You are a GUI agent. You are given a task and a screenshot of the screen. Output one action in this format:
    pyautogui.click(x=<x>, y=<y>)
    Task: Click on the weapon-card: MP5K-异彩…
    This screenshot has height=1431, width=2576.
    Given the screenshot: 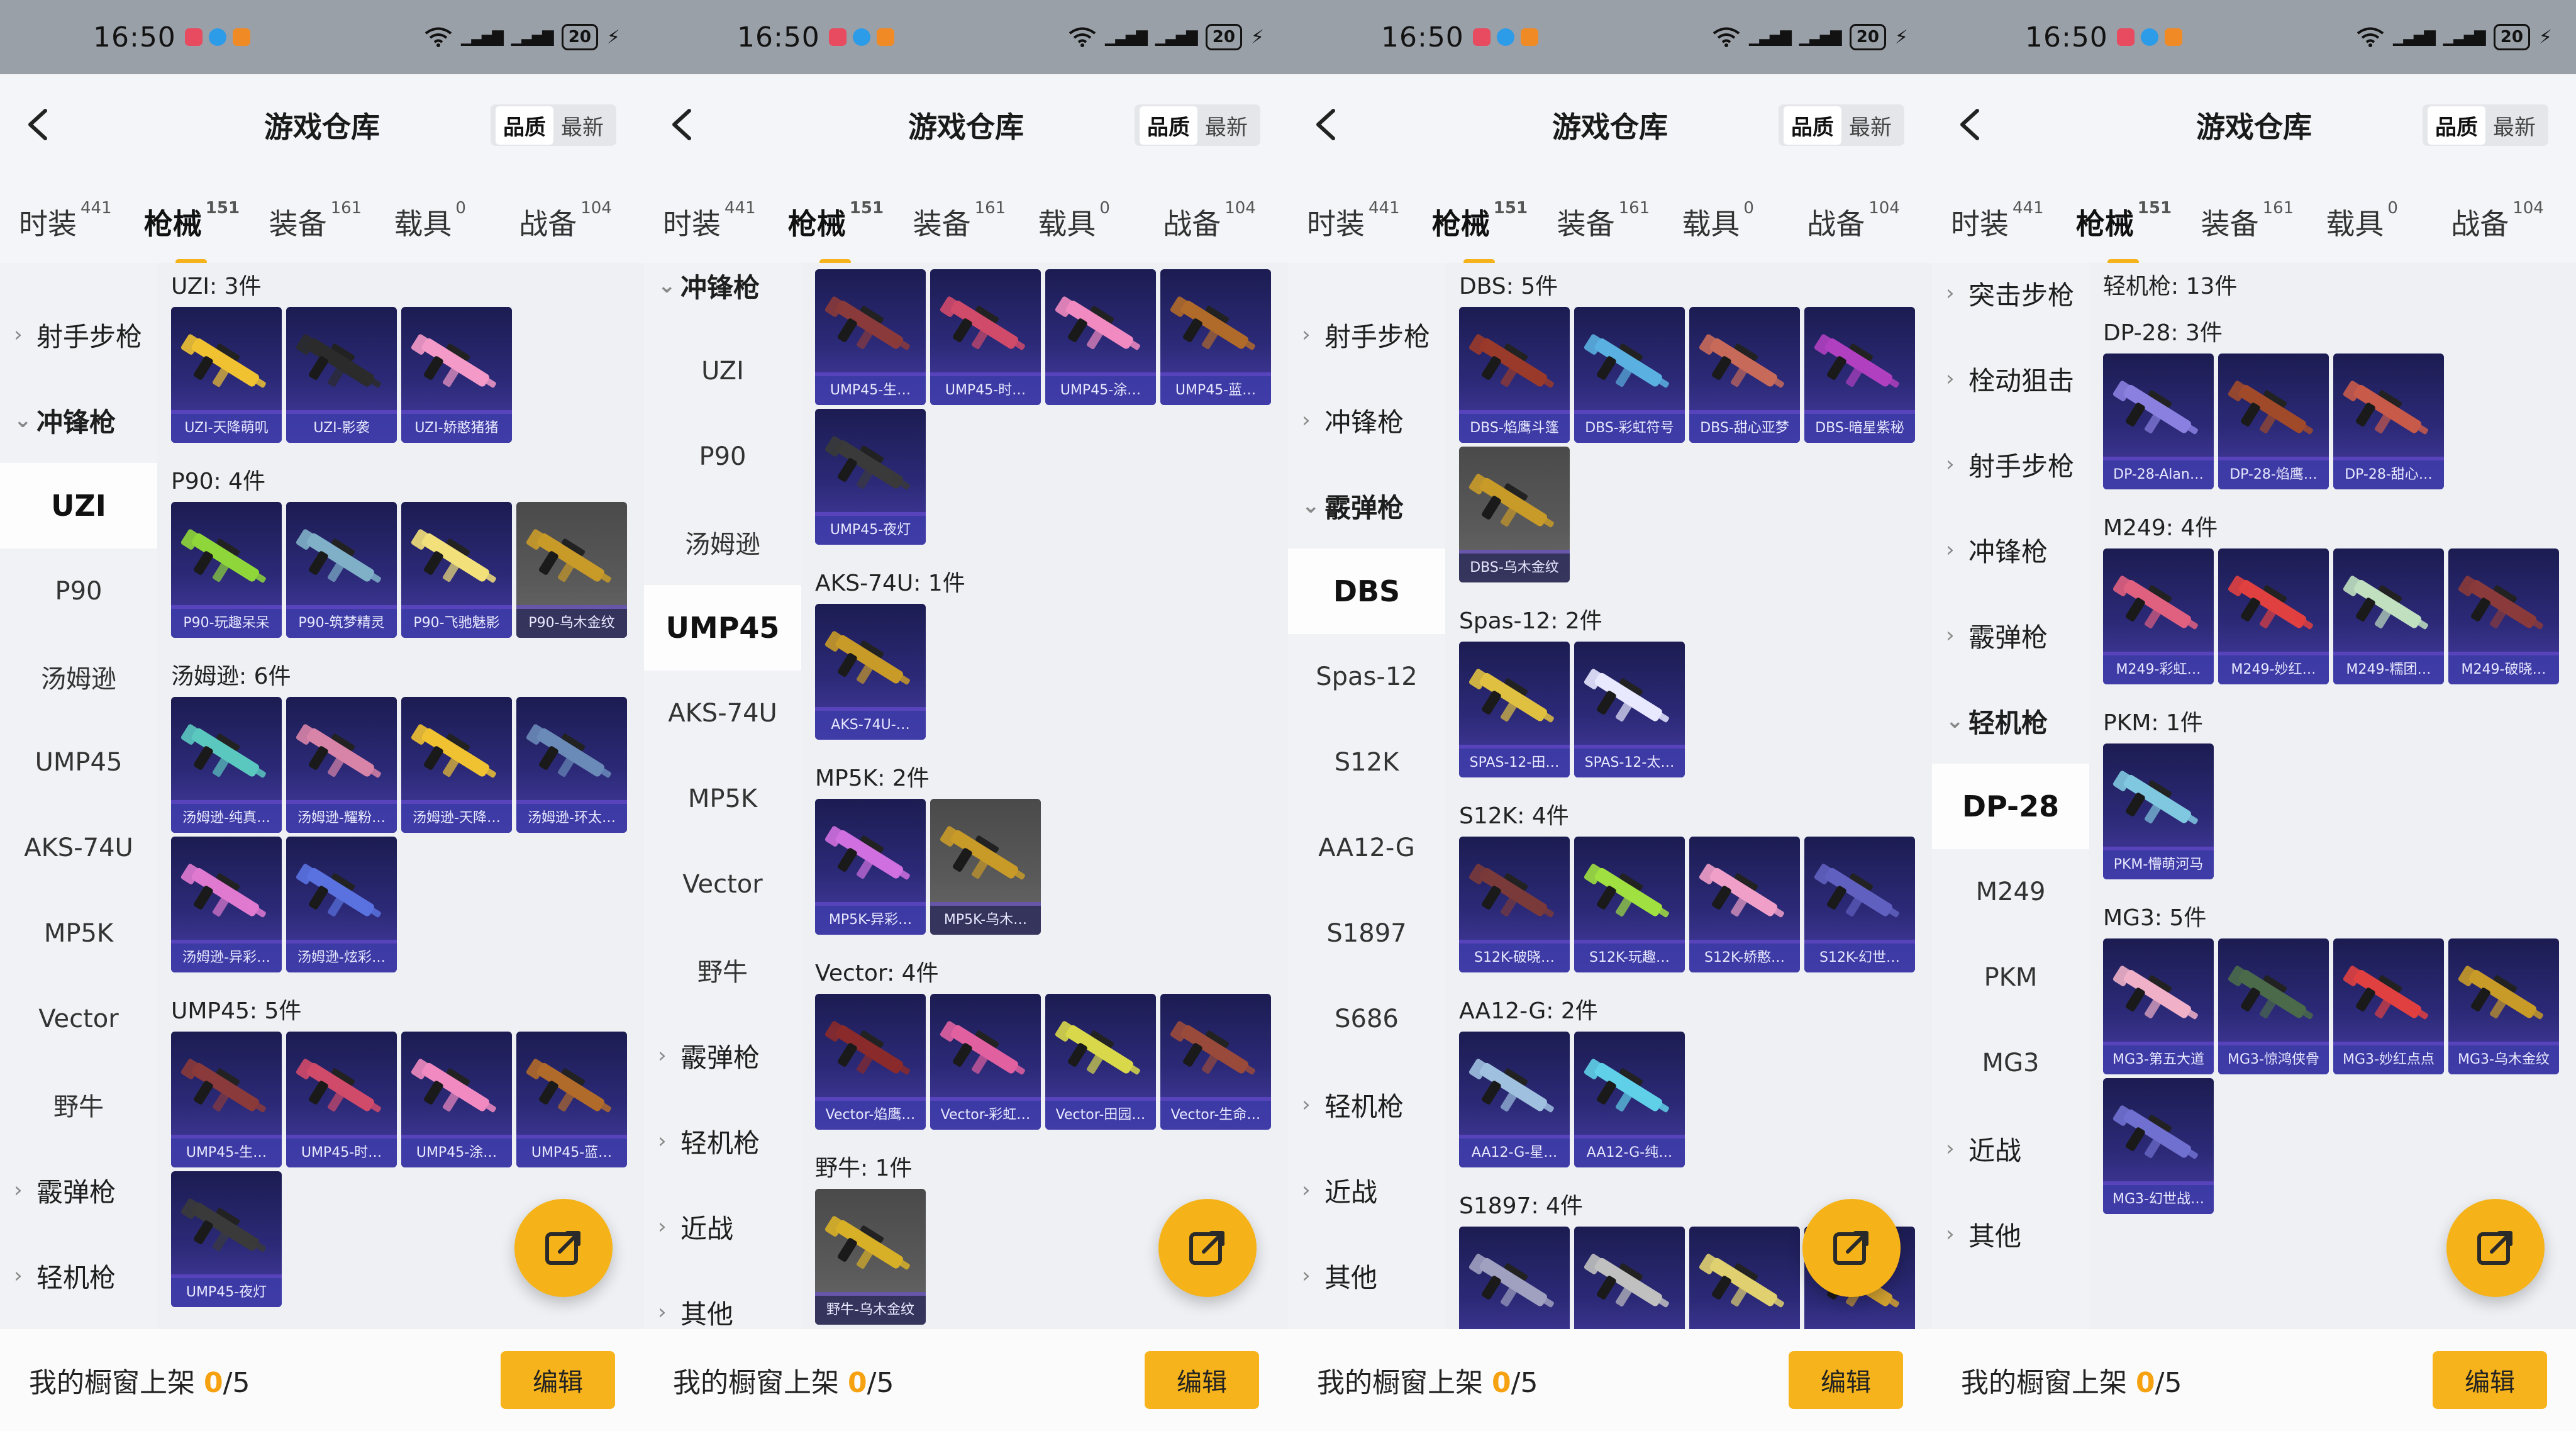 What is the action you would take?
    pyautogui.click(x=870, y=867)
    